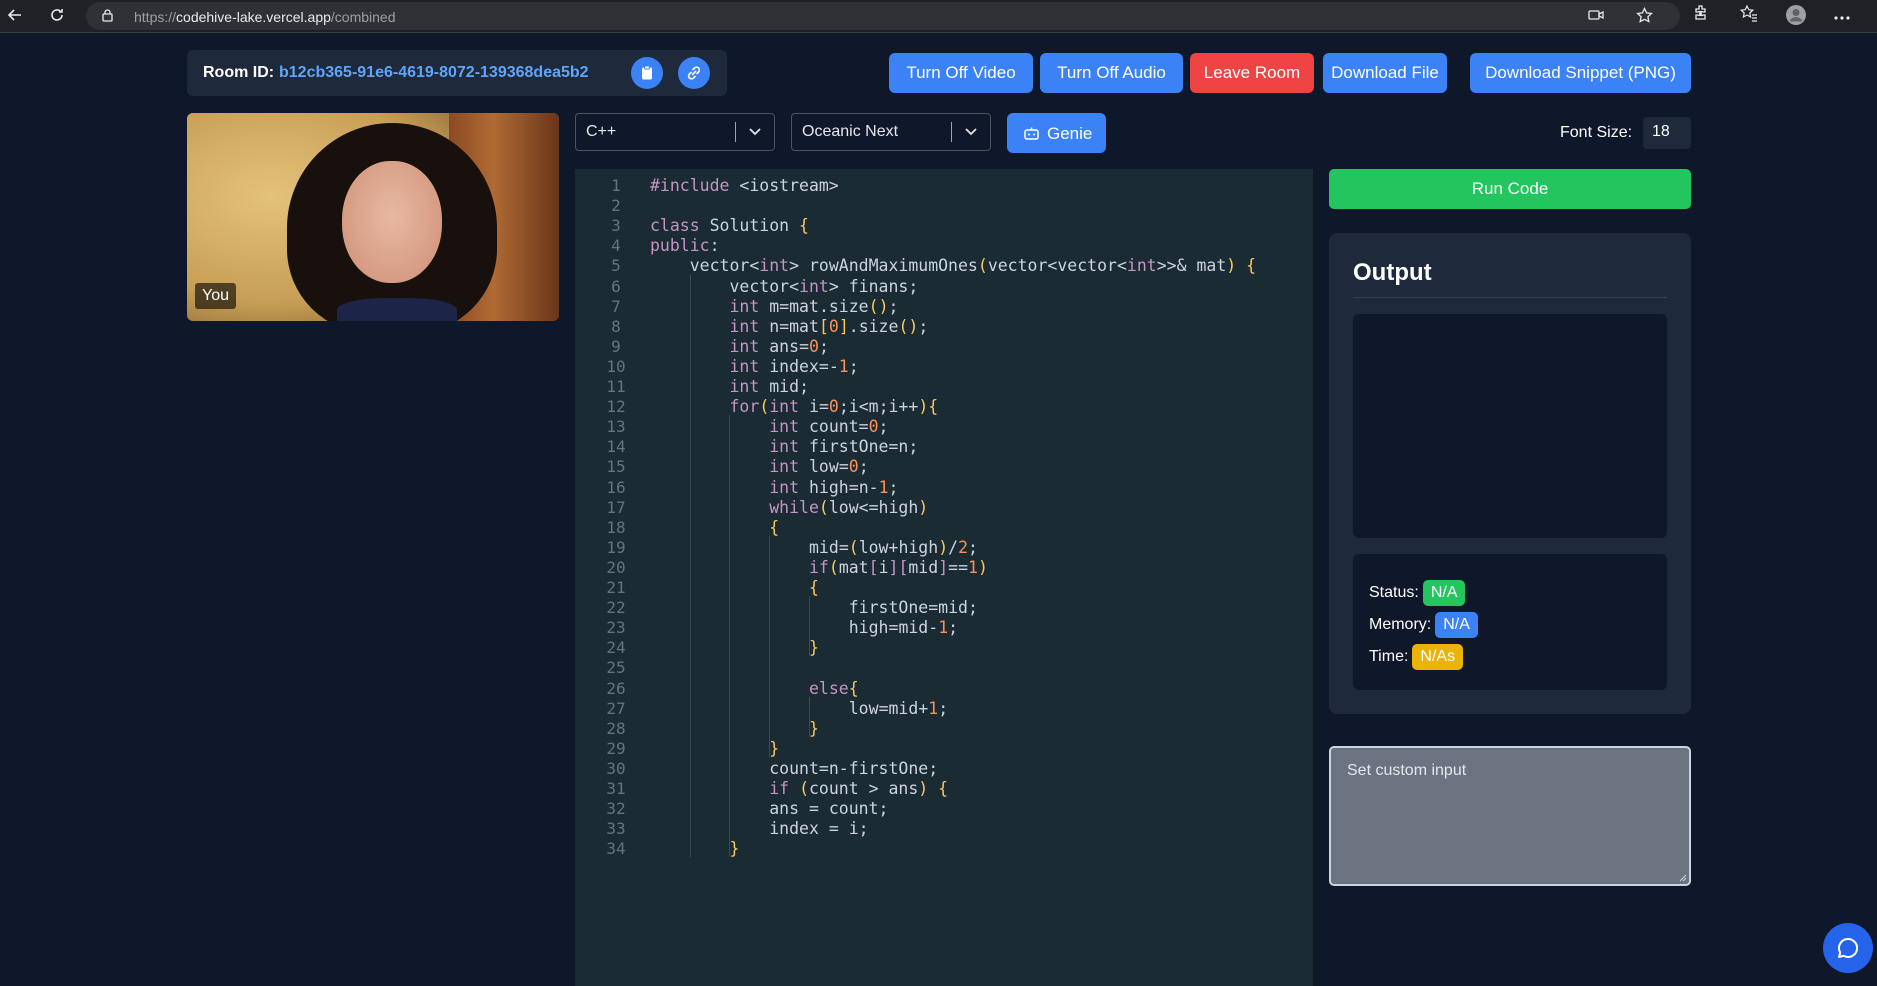 Image resolution: width=1877 pixels, height=986 pixels. I want to click on video-label: You, so click(215, 296).